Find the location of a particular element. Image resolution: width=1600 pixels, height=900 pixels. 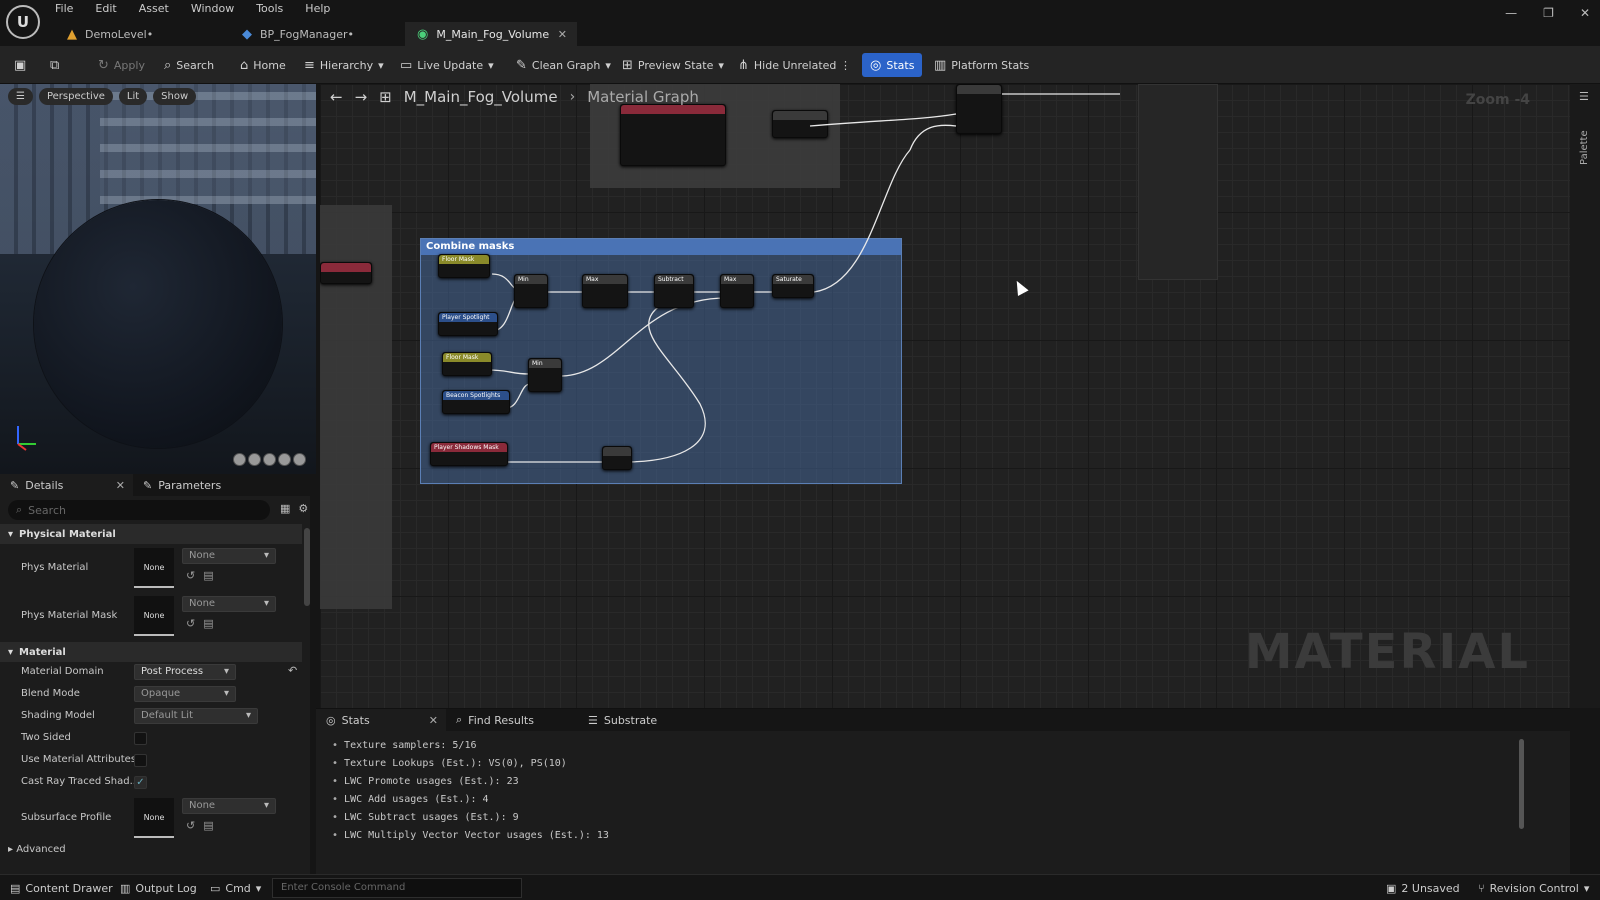

tab-m-main-fog-volume: ◉ M_Main_Fog_Volume ✕ is located at coordinates (491, 34).